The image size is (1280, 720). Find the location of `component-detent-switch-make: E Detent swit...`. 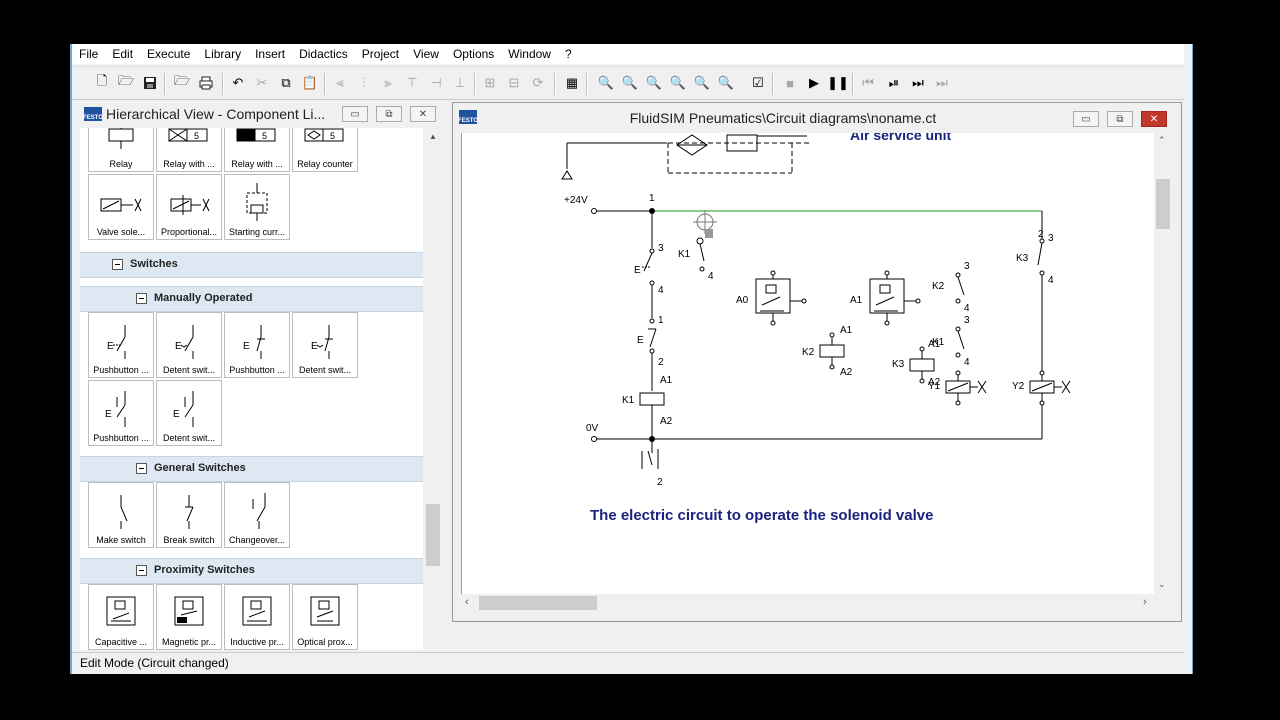

component-detent-switch-make: E Detent swit... is located at coordinates (189, 345).